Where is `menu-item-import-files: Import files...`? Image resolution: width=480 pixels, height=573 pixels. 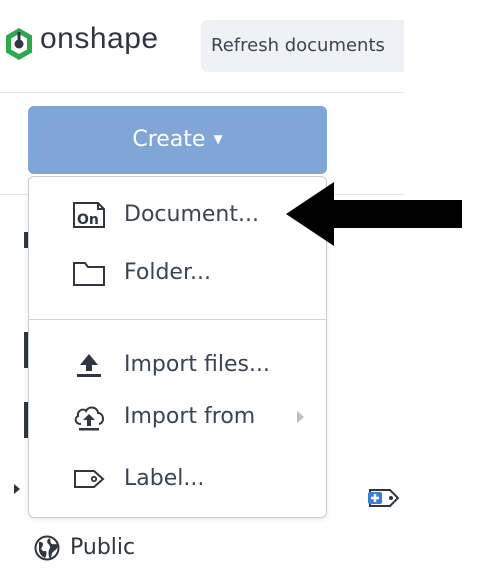
menu-item-import-files: Import files... is located at coordinates (177, 365).